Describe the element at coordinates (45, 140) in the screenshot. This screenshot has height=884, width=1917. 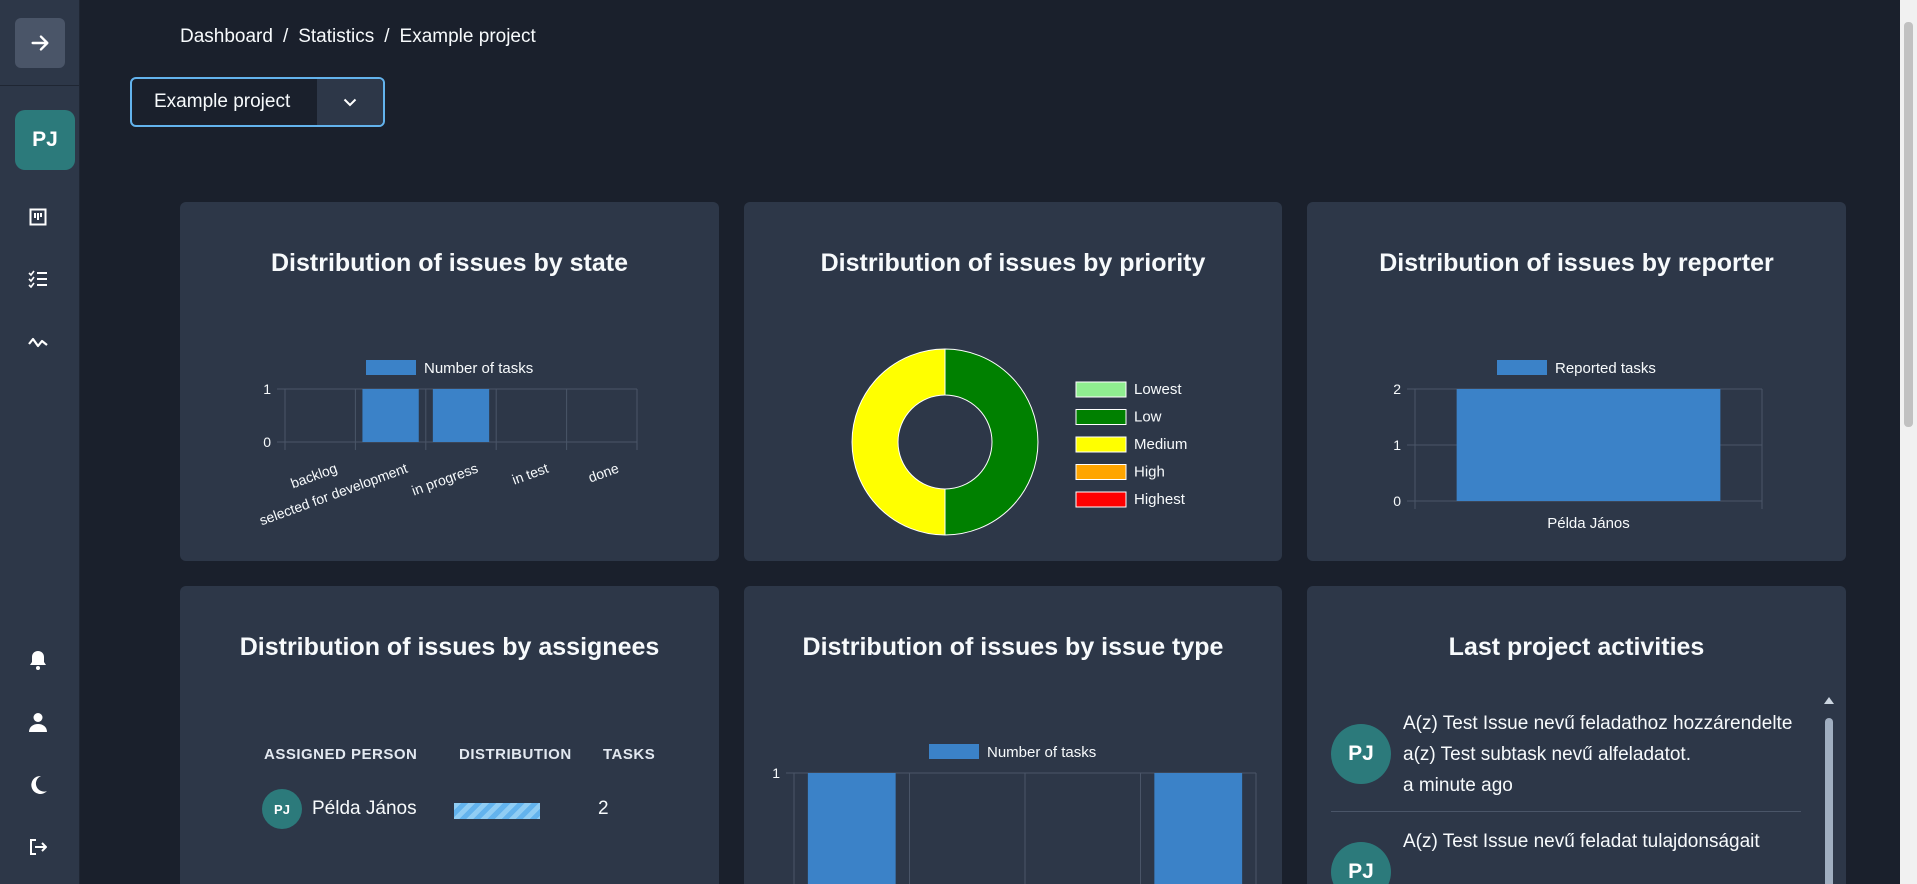
I see `project-avatar: PJ` at that location.